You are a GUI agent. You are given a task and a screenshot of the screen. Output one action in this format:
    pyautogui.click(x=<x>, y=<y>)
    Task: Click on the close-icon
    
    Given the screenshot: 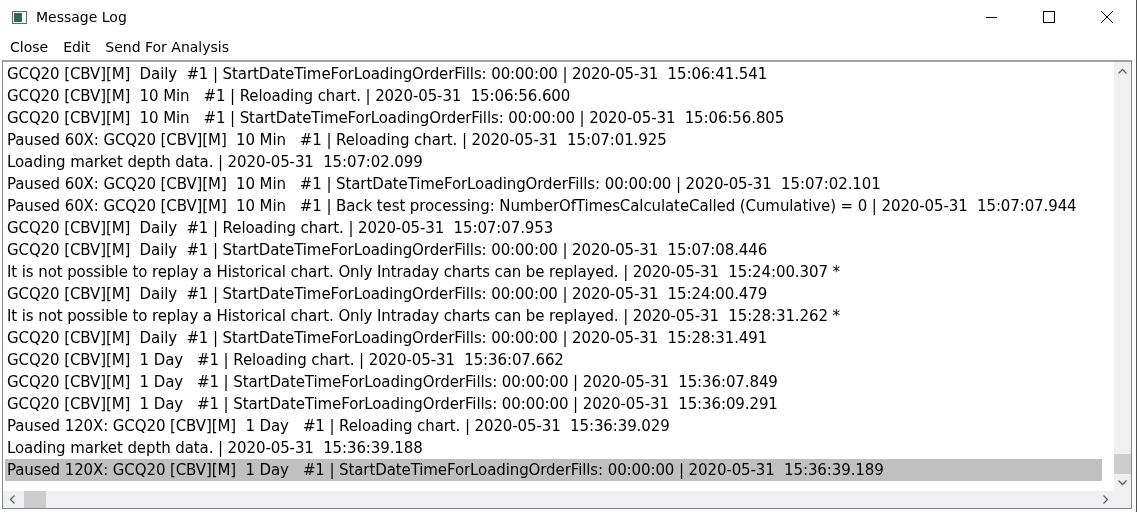 What is the action you would take?
    pyautogui.click(x=1107, y=17)
    